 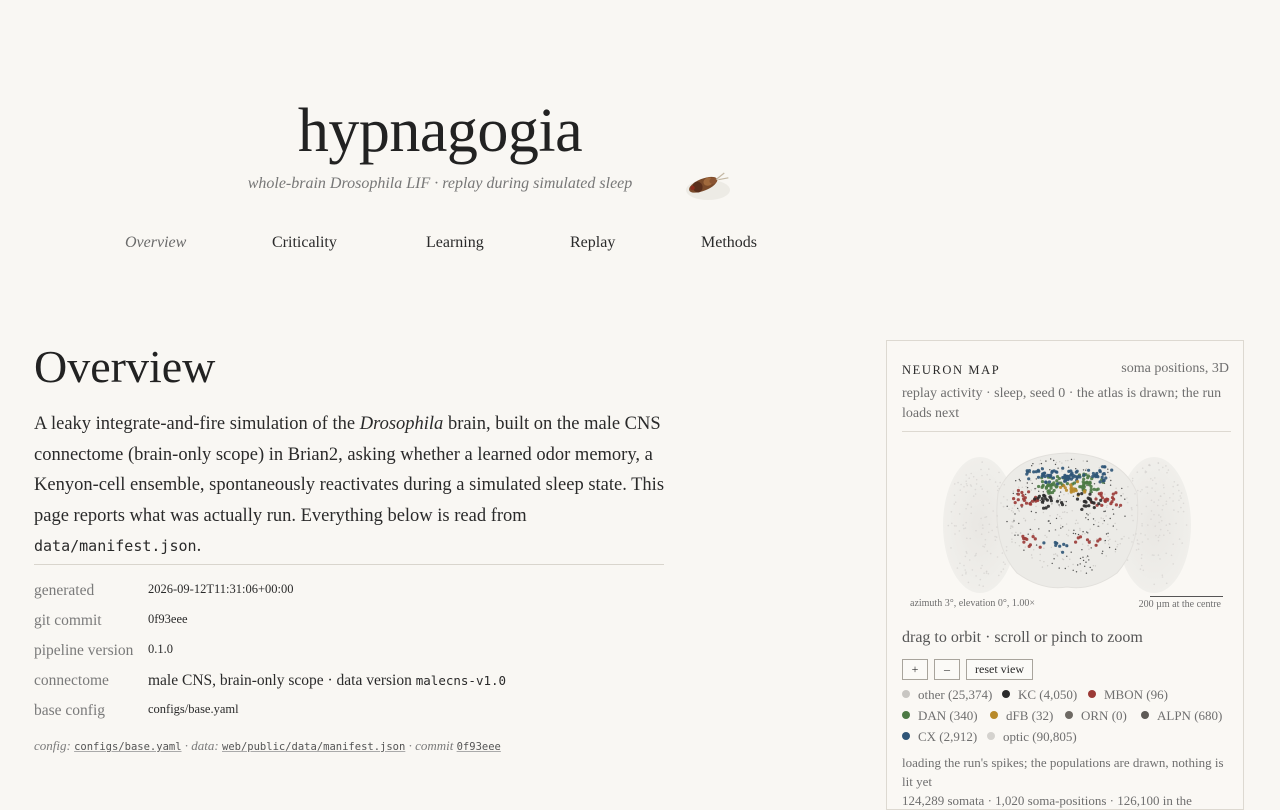 I want to click on legend-cx: CX (2,912), so click(x=939, y=737).